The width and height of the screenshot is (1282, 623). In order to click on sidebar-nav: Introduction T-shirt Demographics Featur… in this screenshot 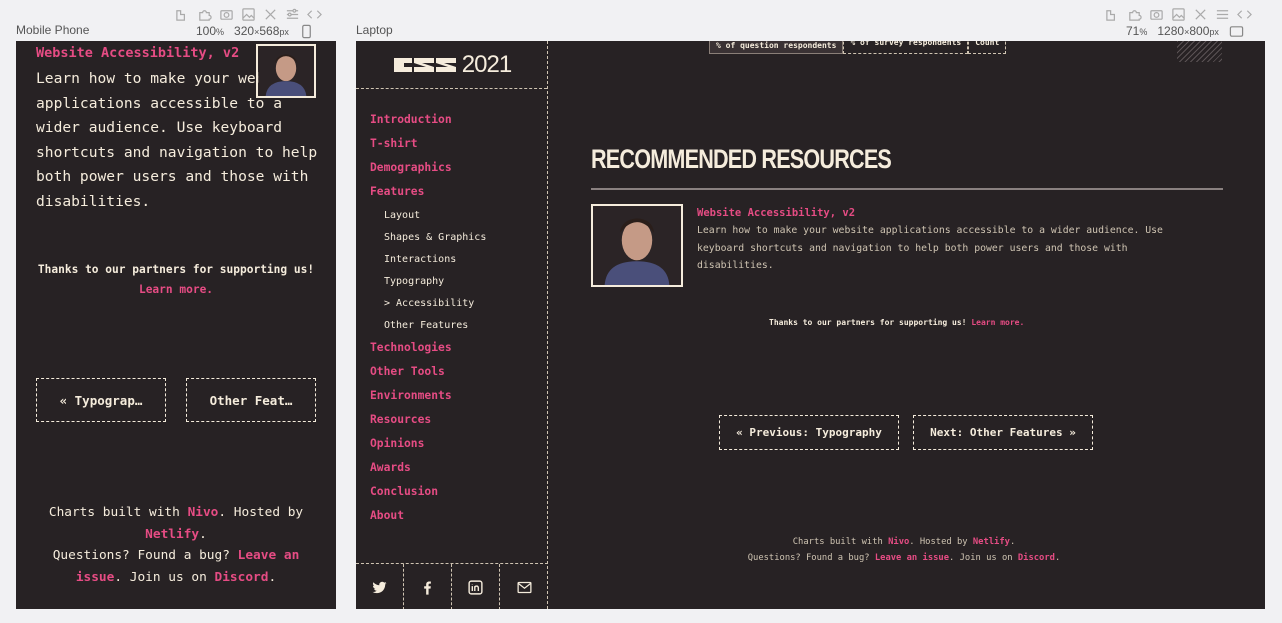, I will do `click(428, 321)`.